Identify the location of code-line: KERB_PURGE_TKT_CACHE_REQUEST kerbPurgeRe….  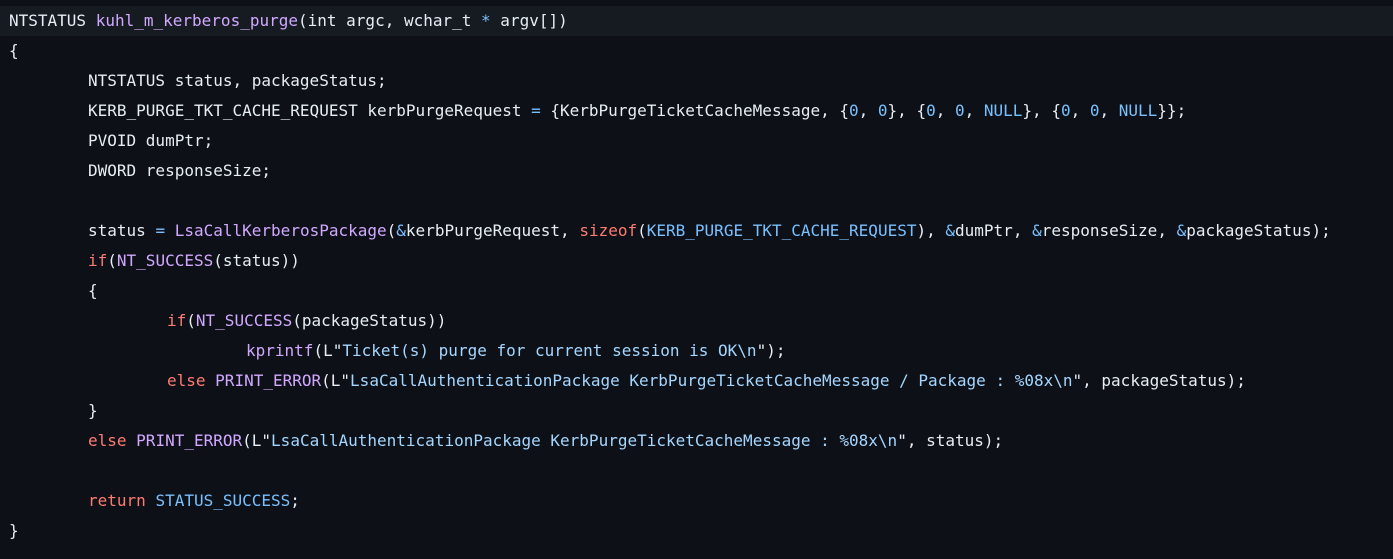
(696, 111).